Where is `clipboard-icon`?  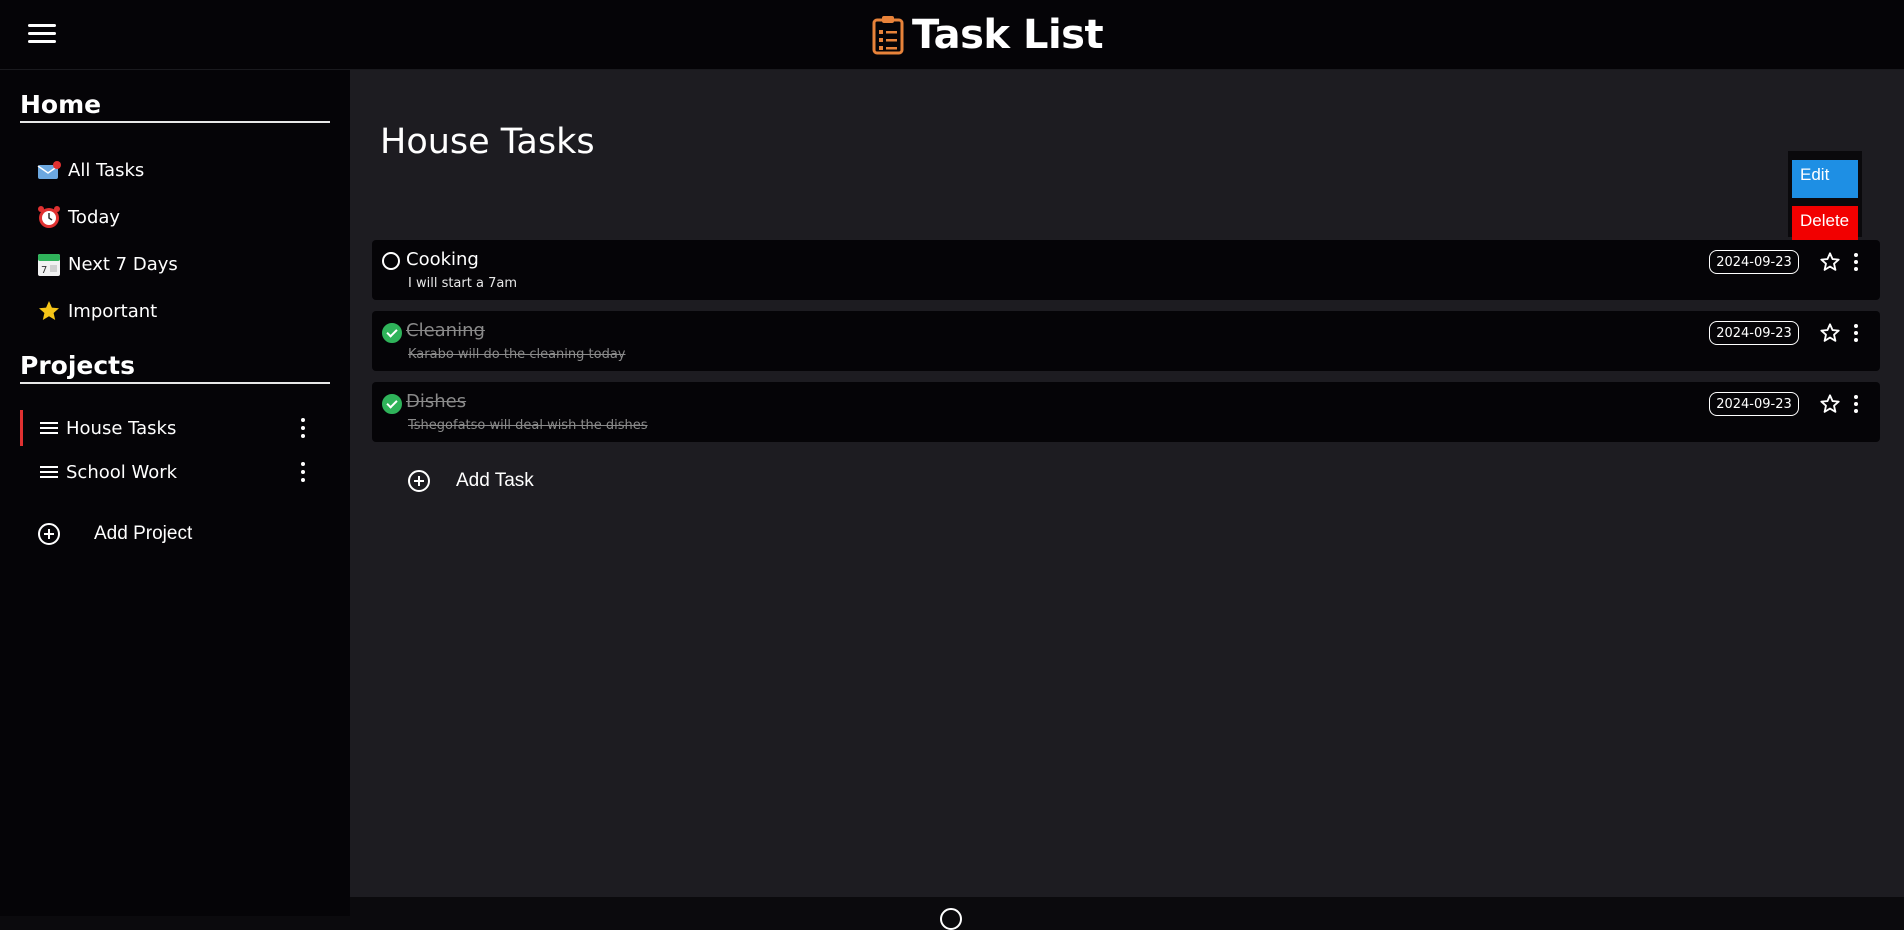
clipboard-icon is located at coordinates (888, 35).